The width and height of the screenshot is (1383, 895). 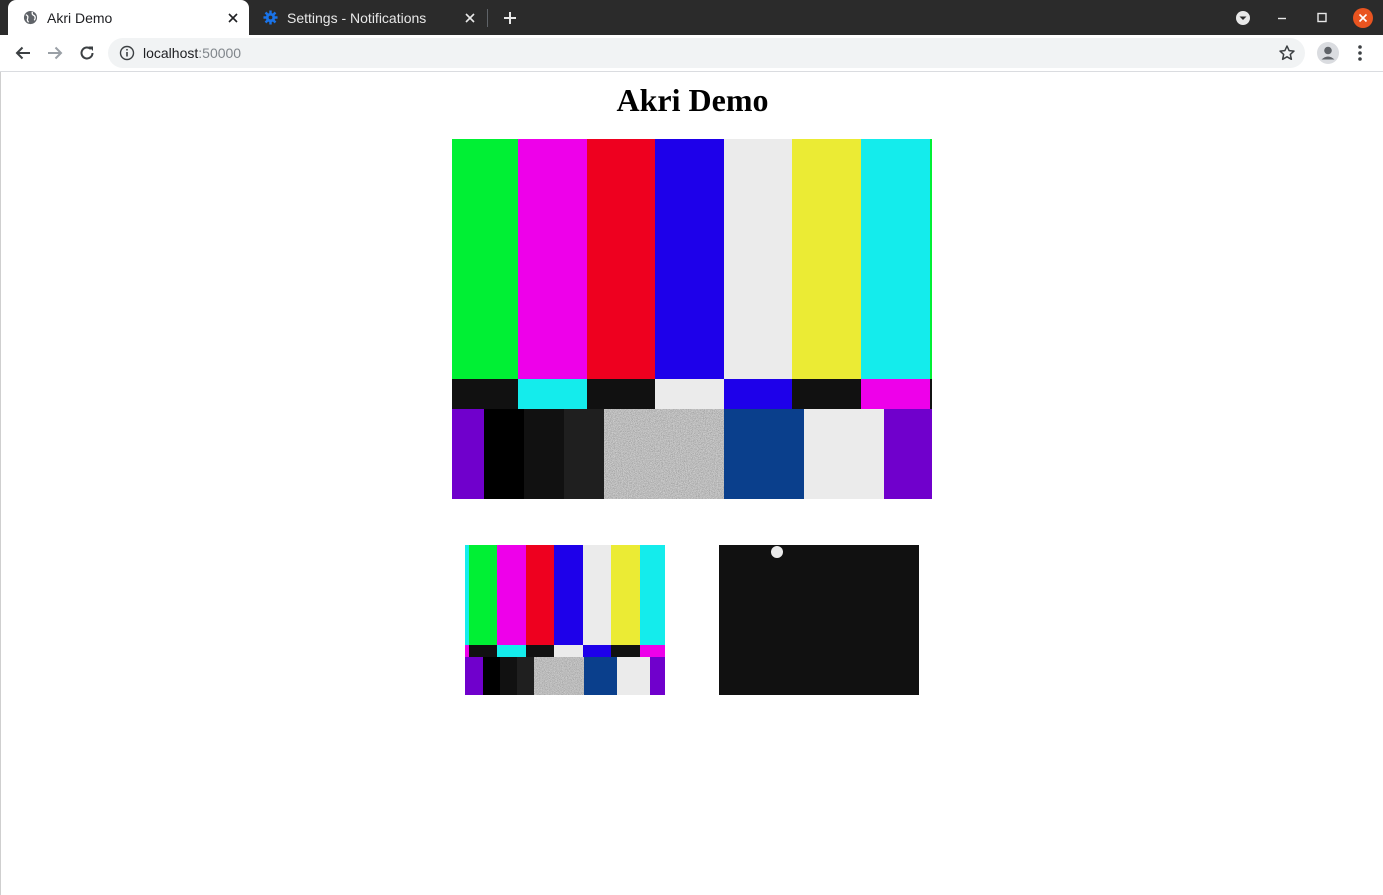 I want to click on main-video-stream, so click(x=692, y=319).